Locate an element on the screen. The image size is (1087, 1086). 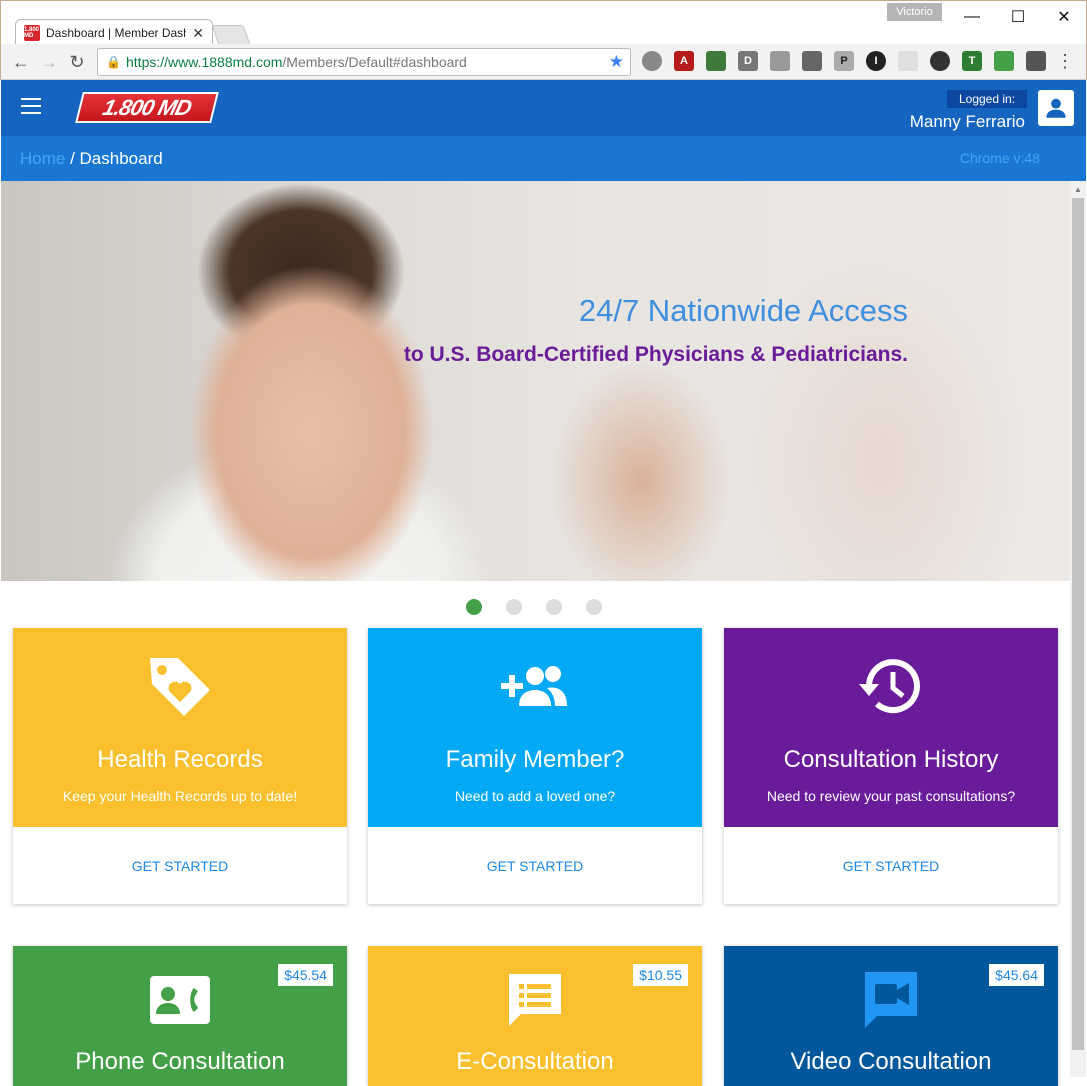
user-name: Manny Ferrario is located at coordinates (967, 122).